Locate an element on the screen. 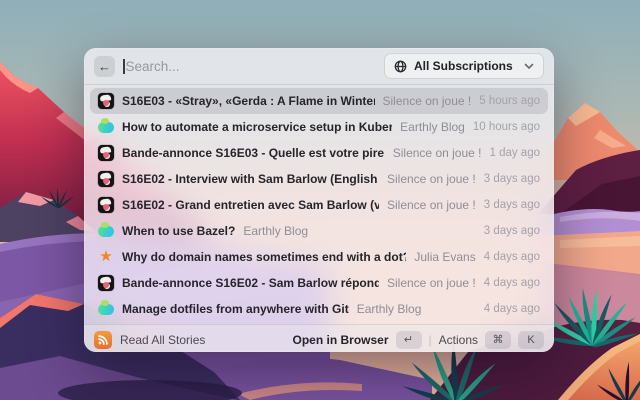  article-timestamp: 1 day ago is located at coordinates (514, 153).